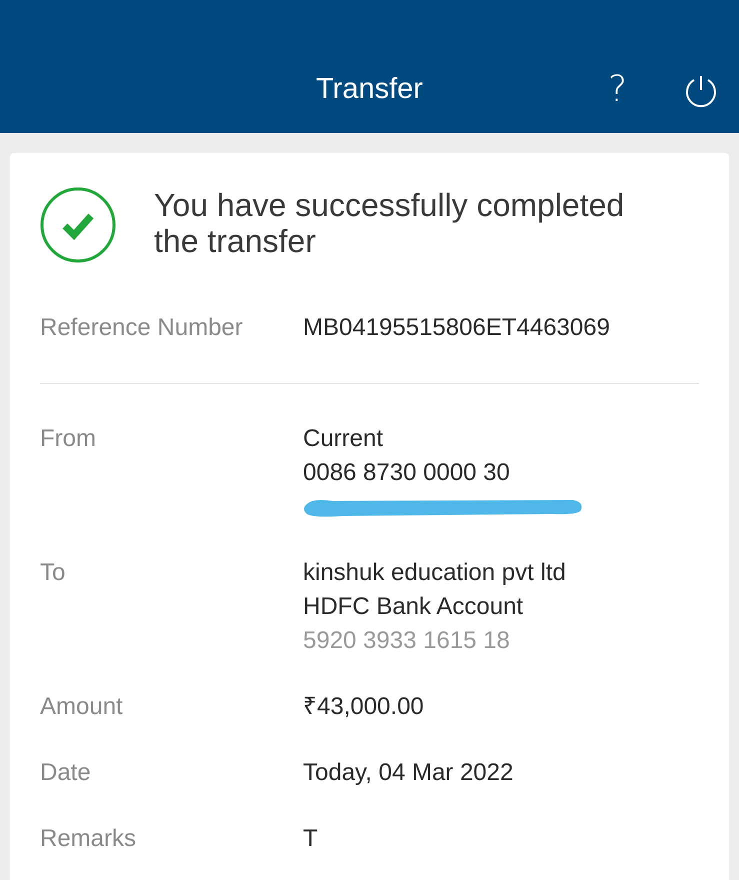  Describe the element at coordinates (456, 328) in the screenshot. I see `field-value: MB04195515806ET4463069` at that location.